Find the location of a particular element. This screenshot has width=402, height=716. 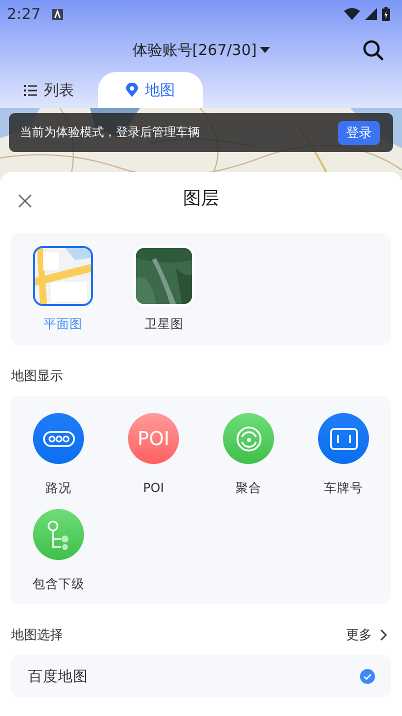

layer-thumbnail is located at coordinates (63, 276).